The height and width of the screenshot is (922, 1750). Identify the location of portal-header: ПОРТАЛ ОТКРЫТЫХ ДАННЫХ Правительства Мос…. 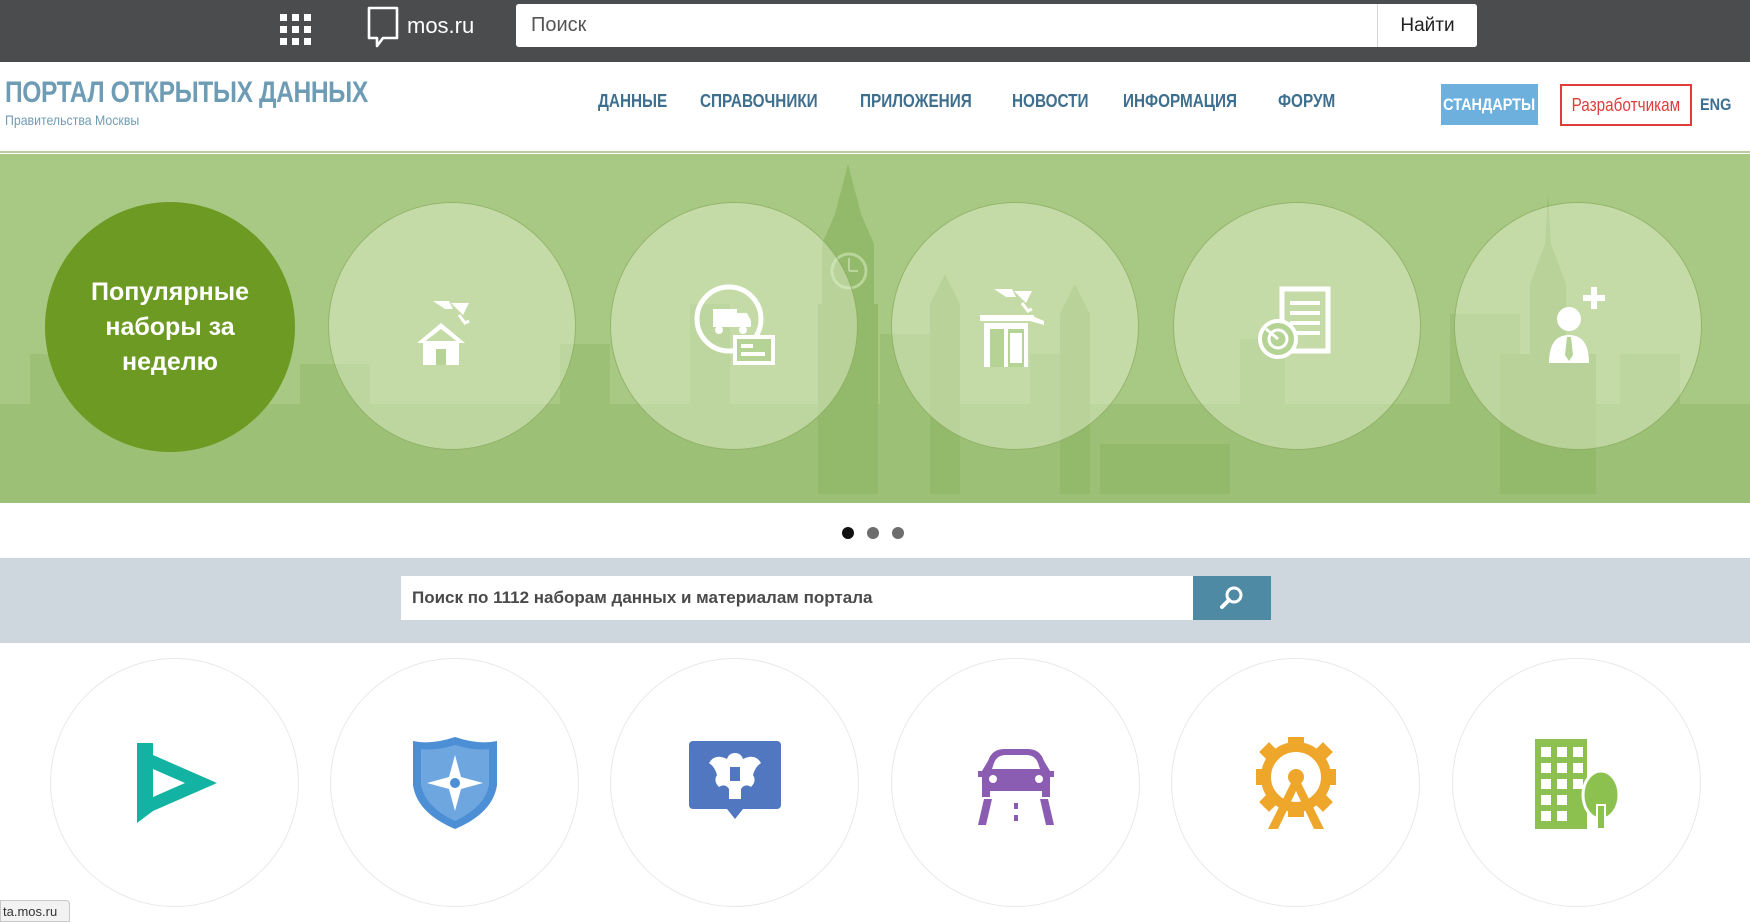
(875, 107).